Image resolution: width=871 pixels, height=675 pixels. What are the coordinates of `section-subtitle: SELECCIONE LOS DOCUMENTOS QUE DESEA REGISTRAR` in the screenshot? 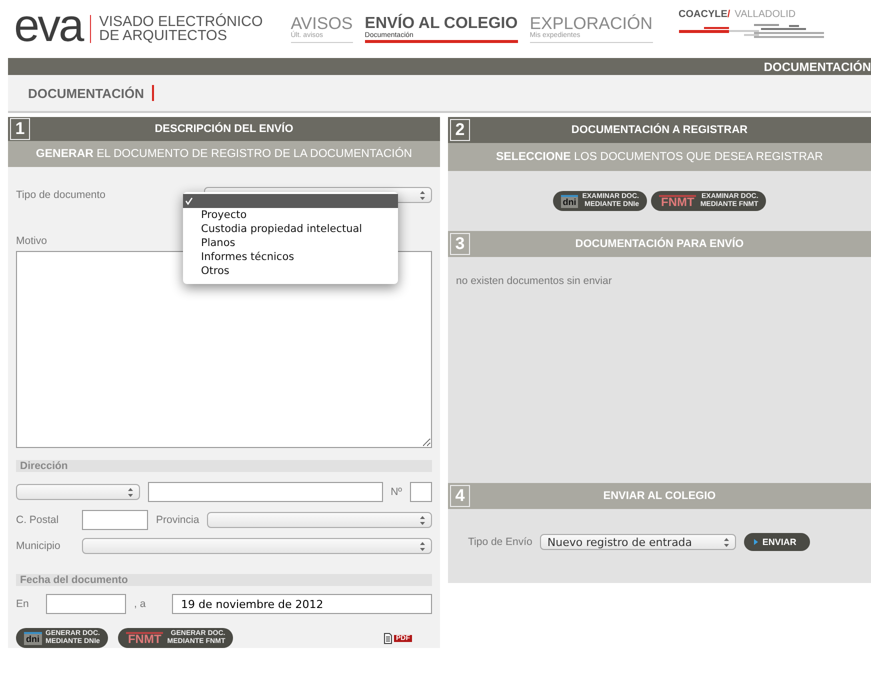 It's located at (659, 157).